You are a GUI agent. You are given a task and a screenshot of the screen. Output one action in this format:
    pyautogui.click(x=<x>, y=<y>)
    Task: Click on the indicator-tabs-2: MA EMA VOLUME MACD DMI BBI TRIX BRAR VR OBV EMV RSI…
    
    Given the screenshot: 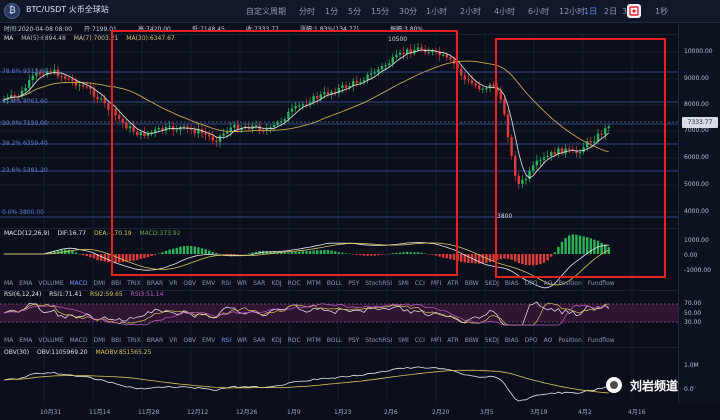 What is the action you would take?
    pyautogui.click(x=312, y=340)
    